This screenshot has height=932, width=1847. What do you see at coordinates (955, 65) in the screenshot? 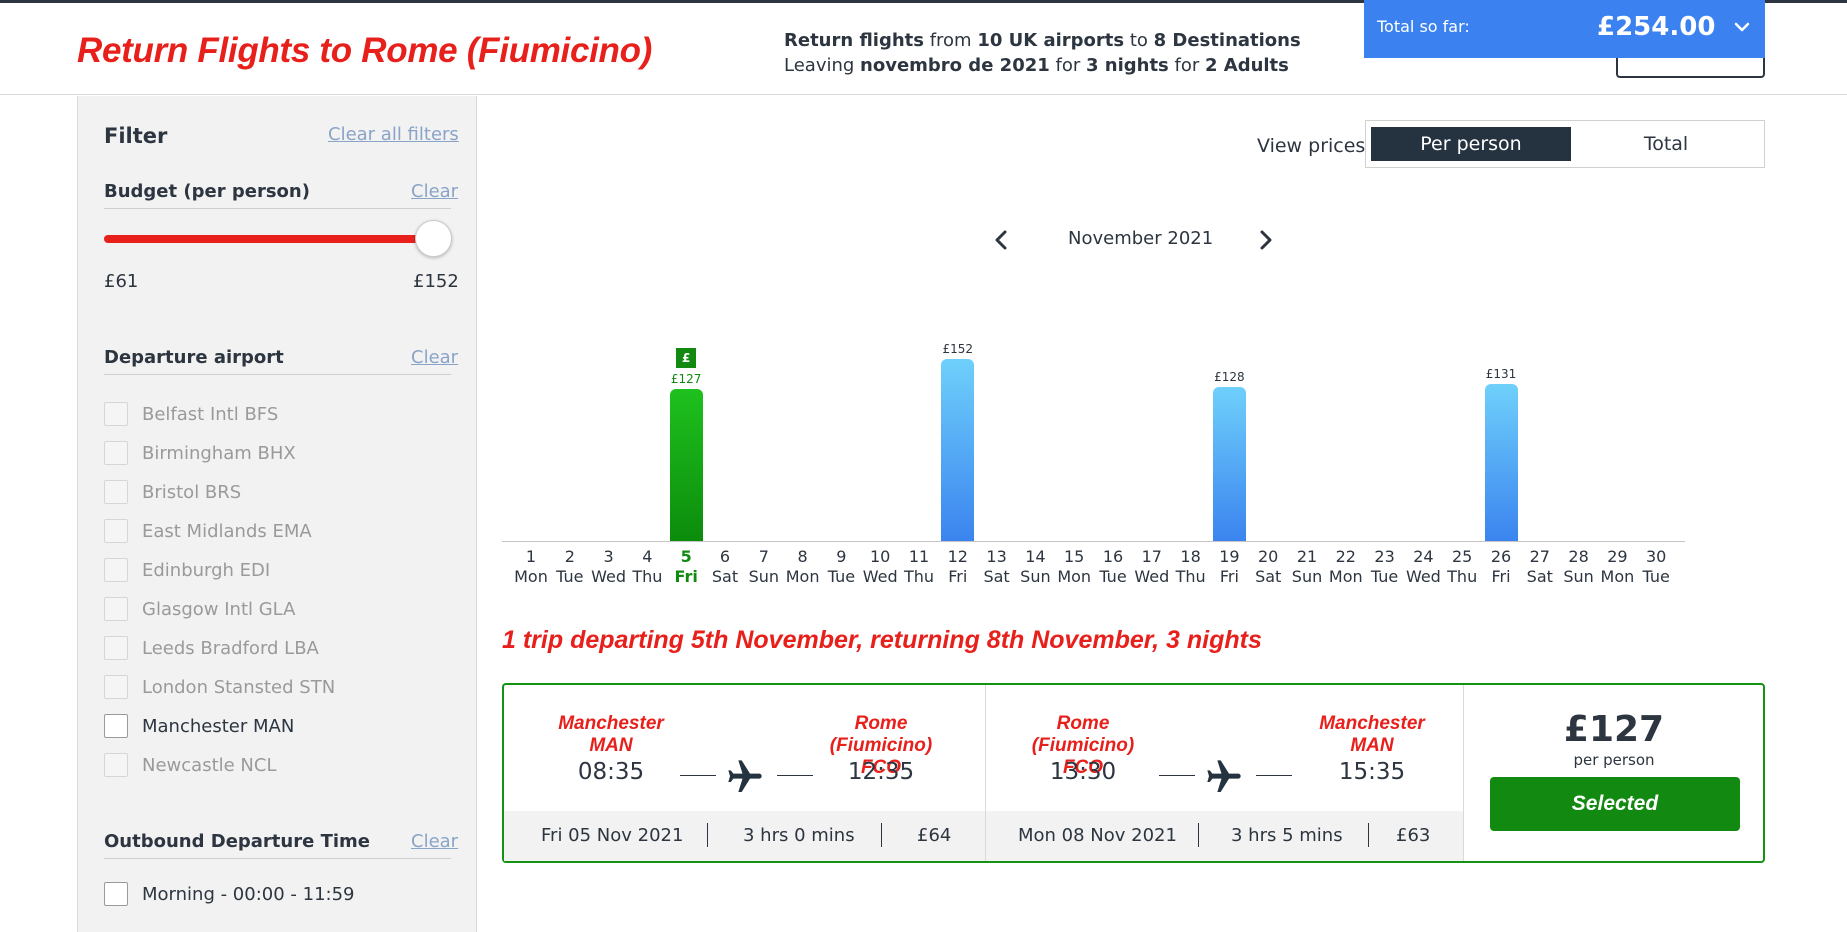
I see `summary-month: novembro de 2021` at bounding box center [955, 65].